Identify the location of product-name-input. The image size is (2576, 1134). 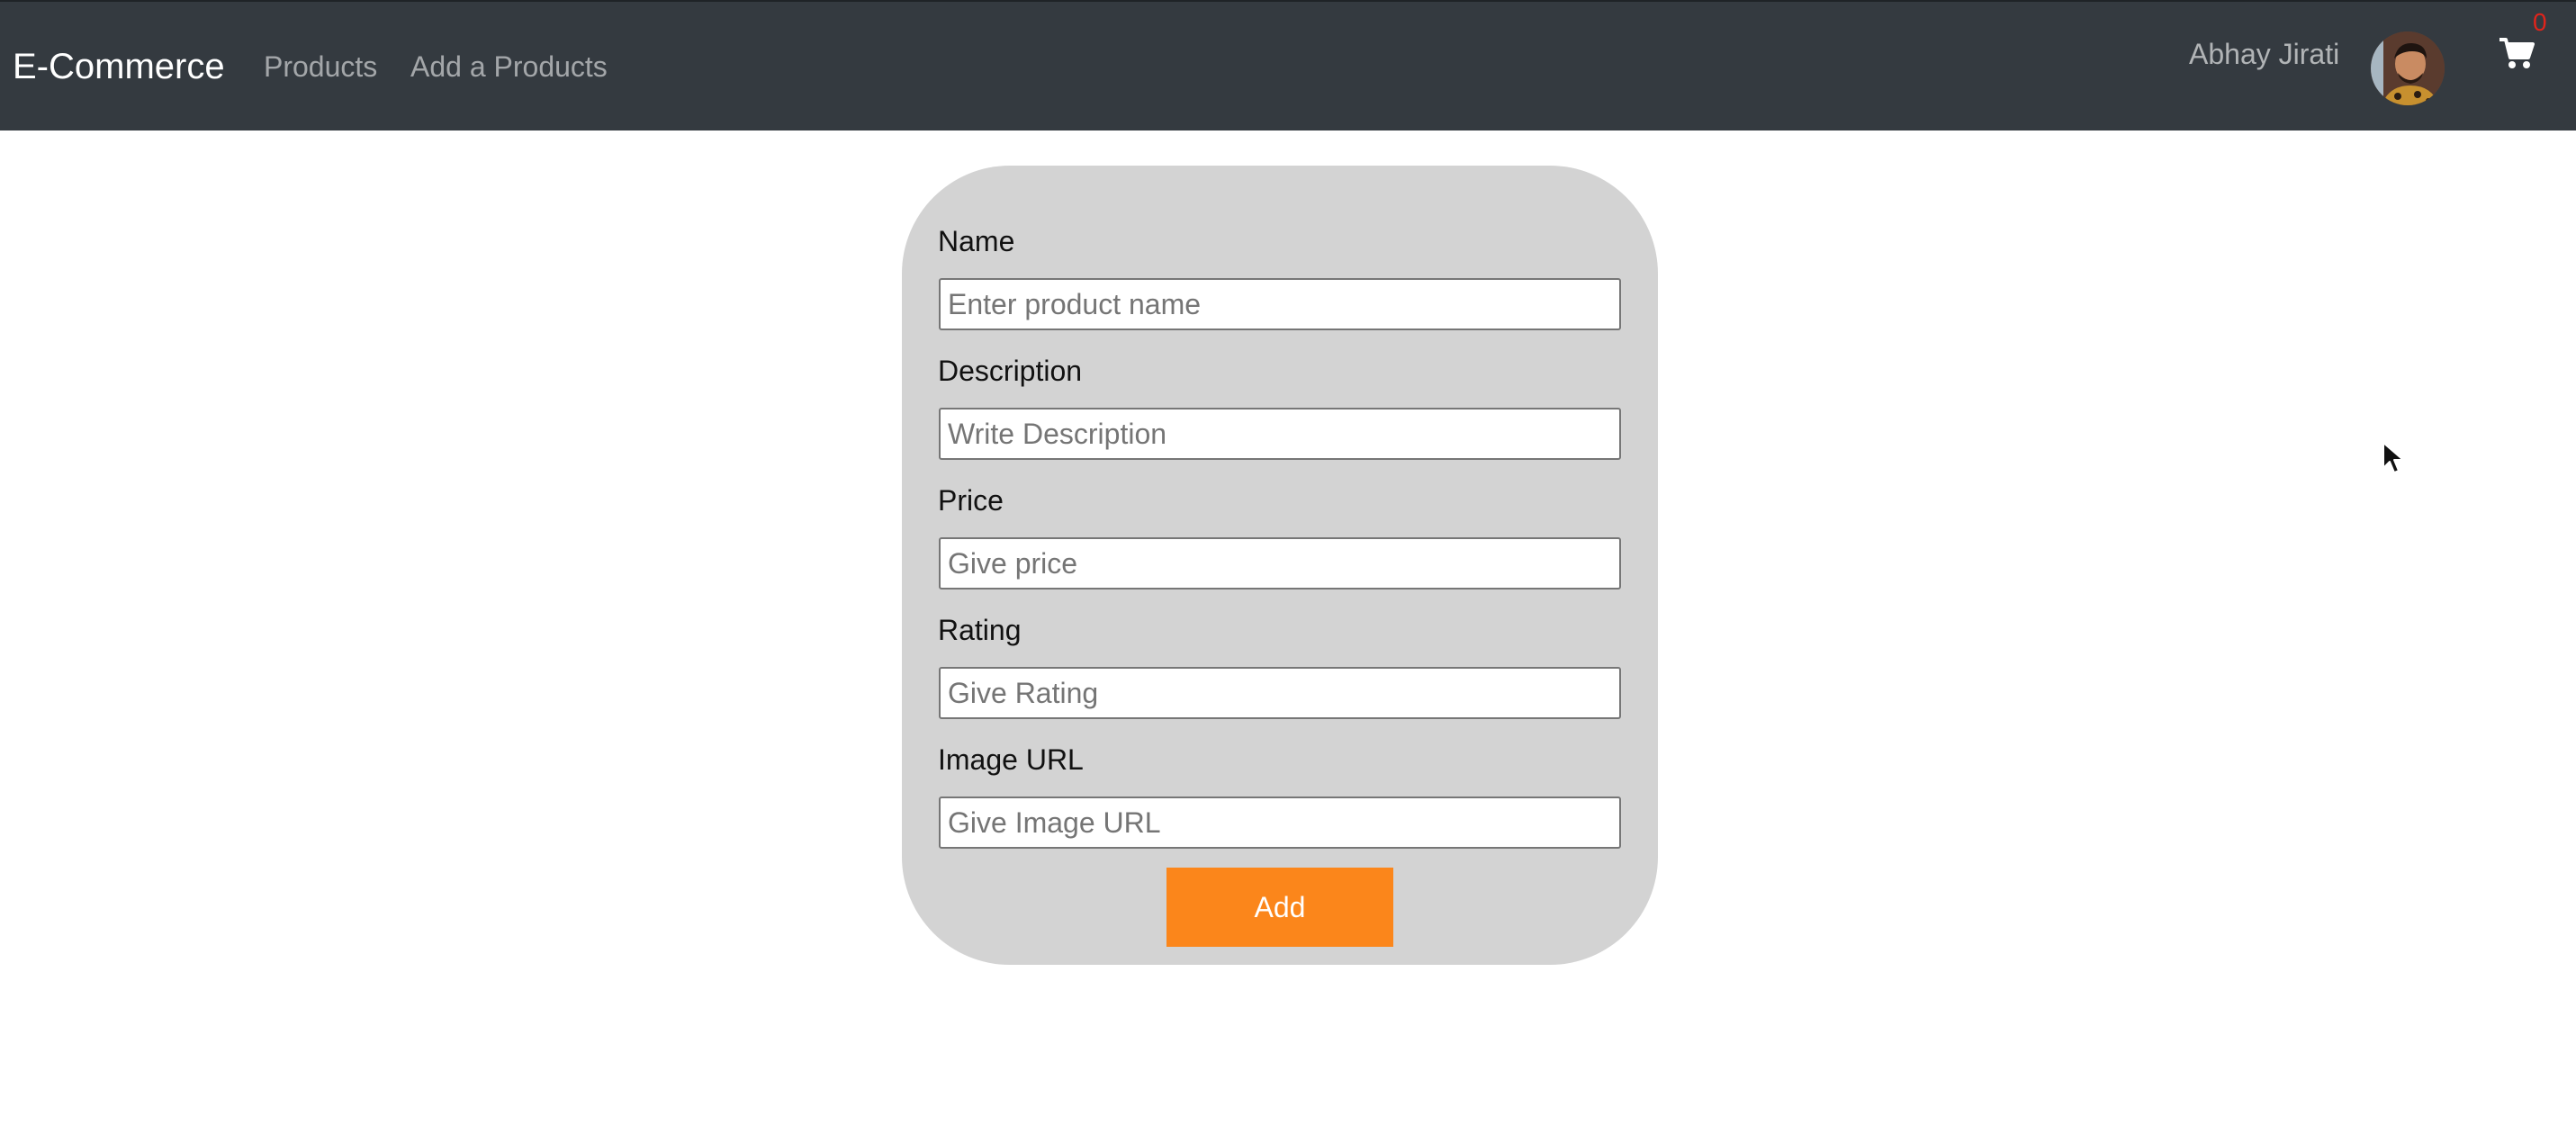
(1280, 304).